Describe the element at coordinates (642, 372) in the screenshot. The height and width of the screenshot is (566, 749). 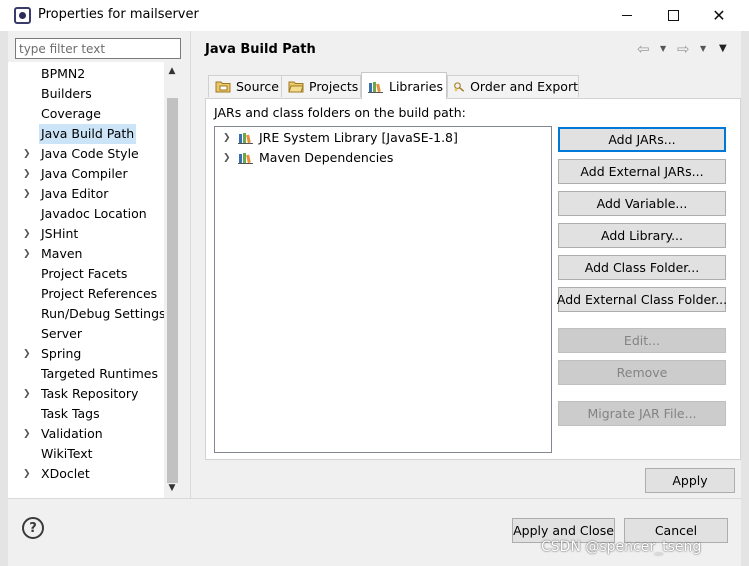
I see `remove-button: Remove` at that location.